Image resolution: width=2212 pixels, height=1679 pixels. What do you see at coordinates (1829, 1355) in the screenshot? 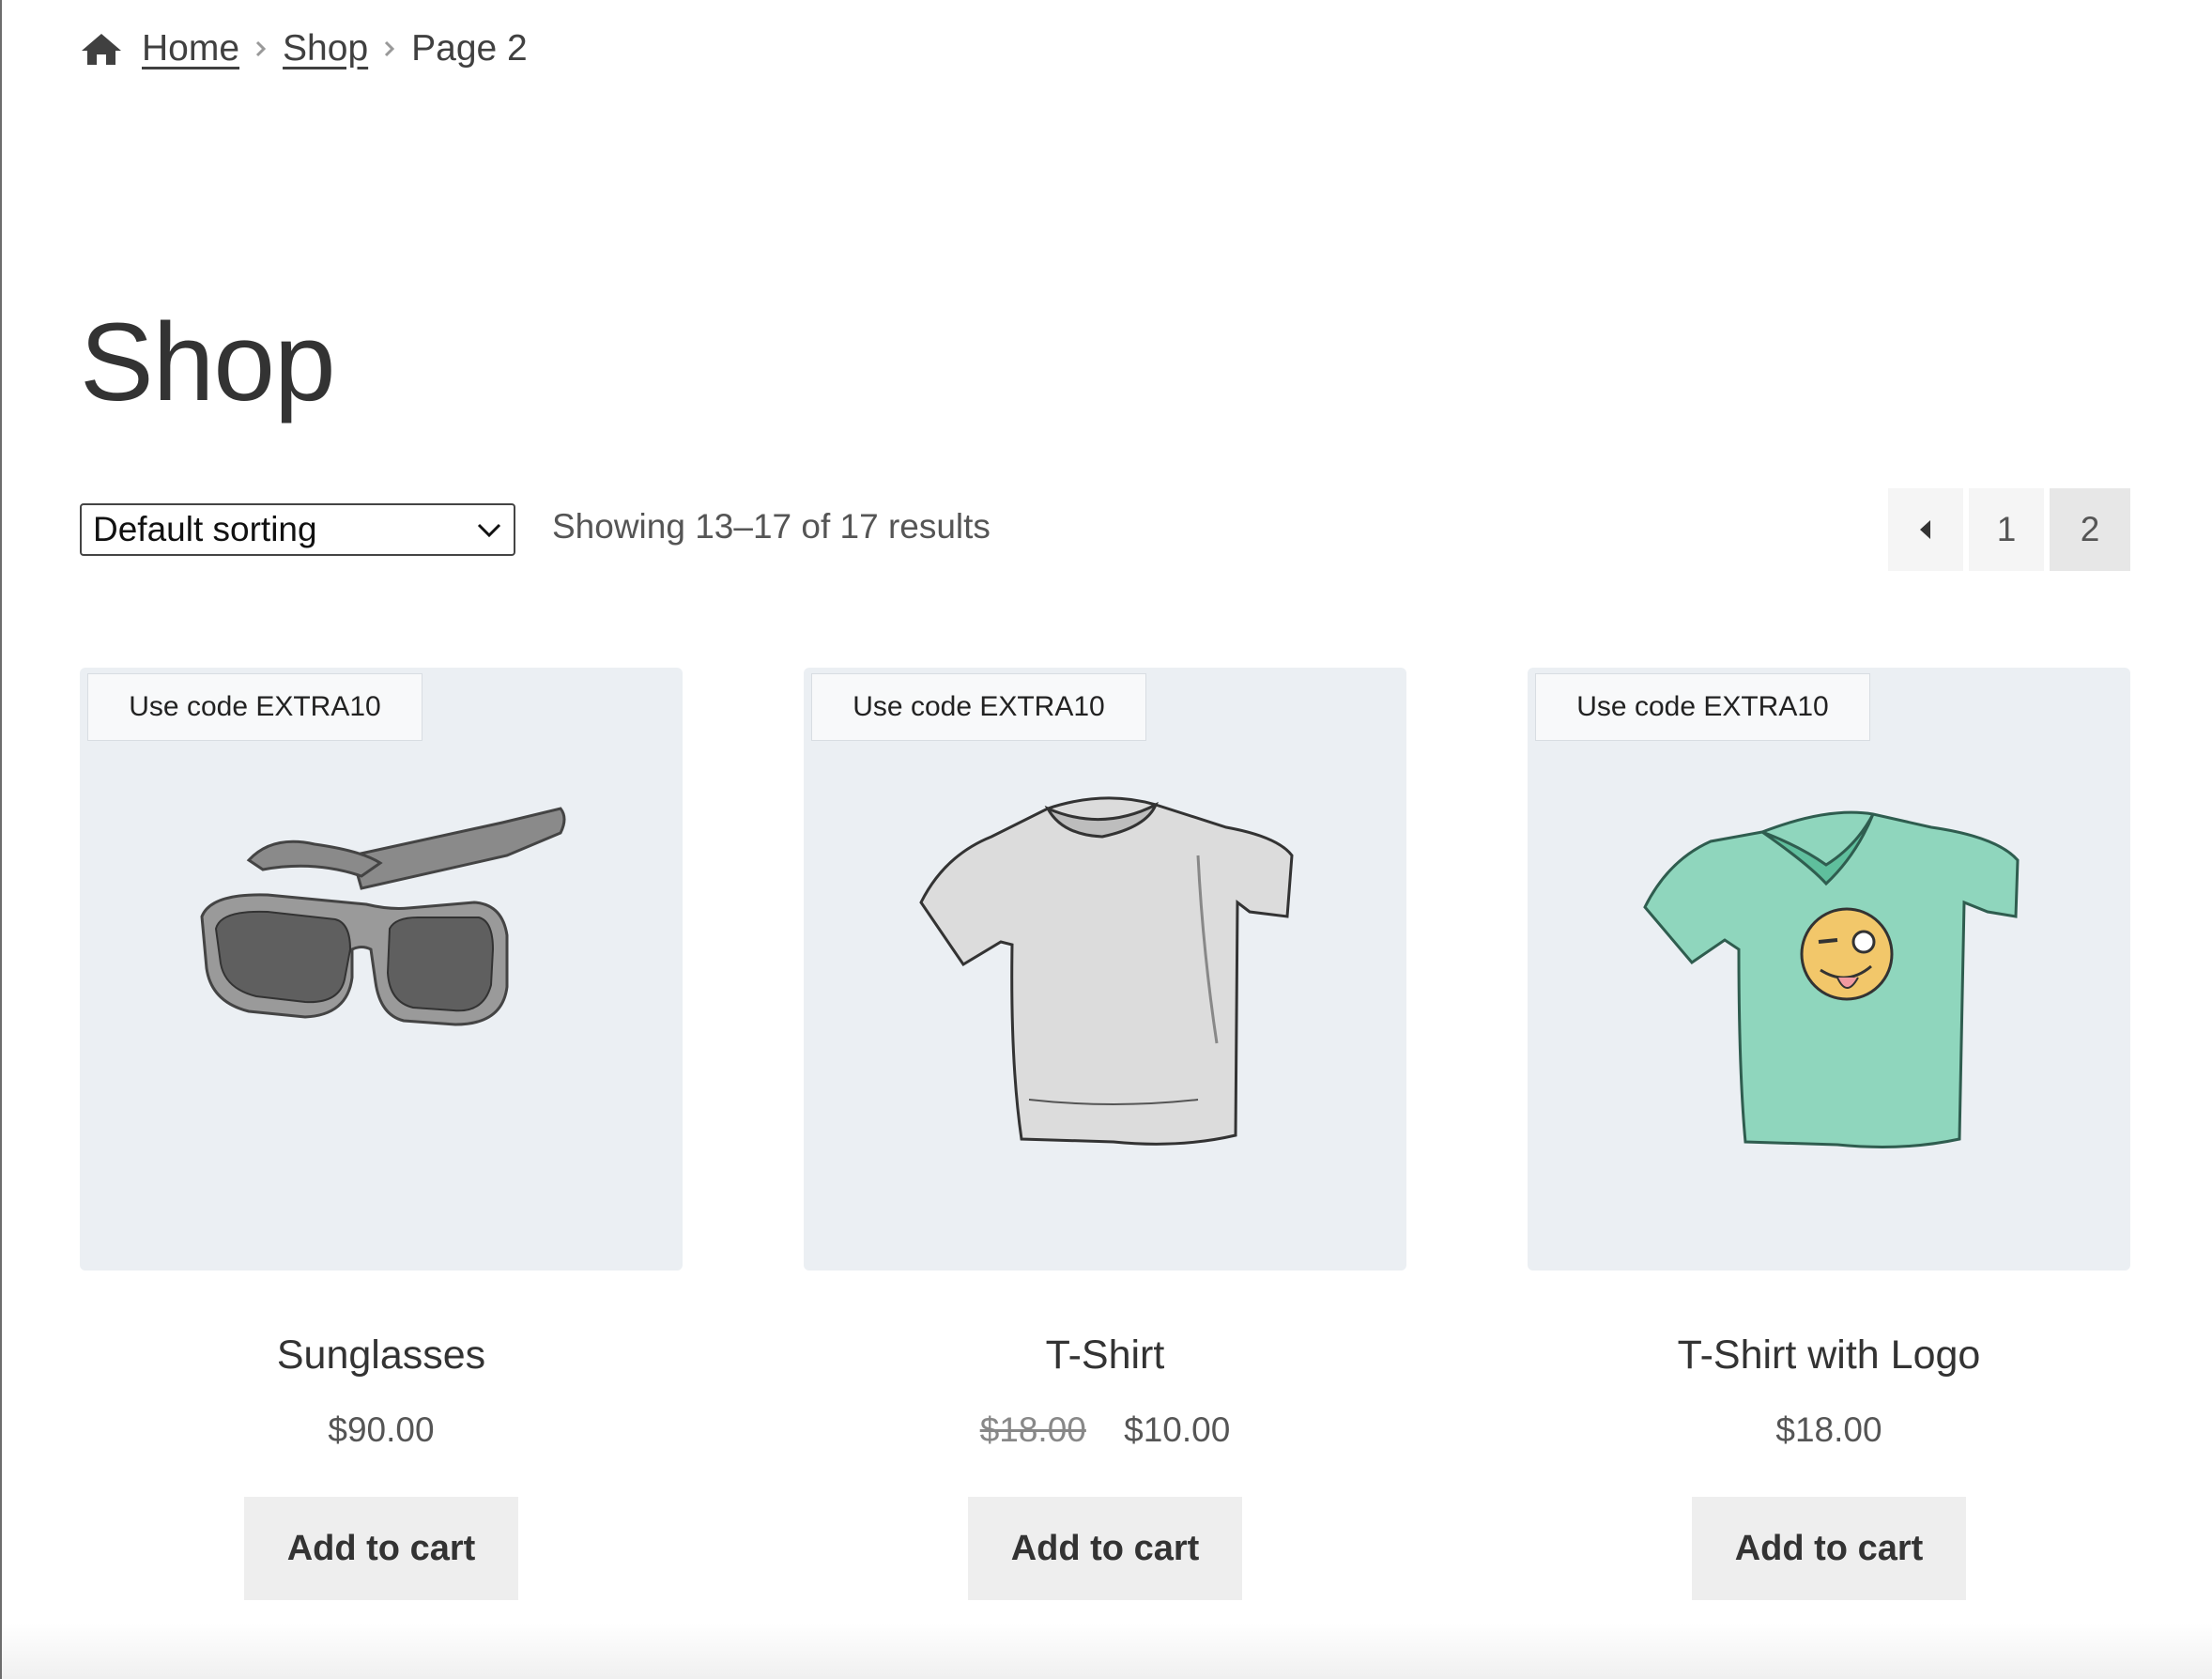
I see `product-name: T-Shirt with Logo` at bounding box center [1829, 1355].